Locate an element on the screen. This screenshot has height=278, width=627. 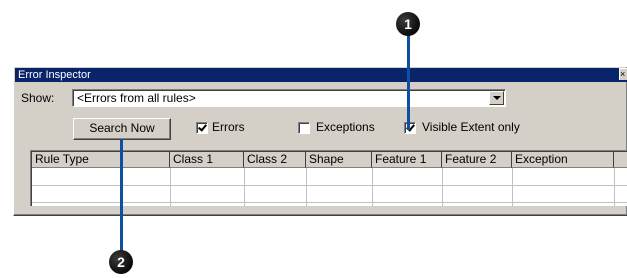
chevron-down-icon is located at coordinates (496, 98).